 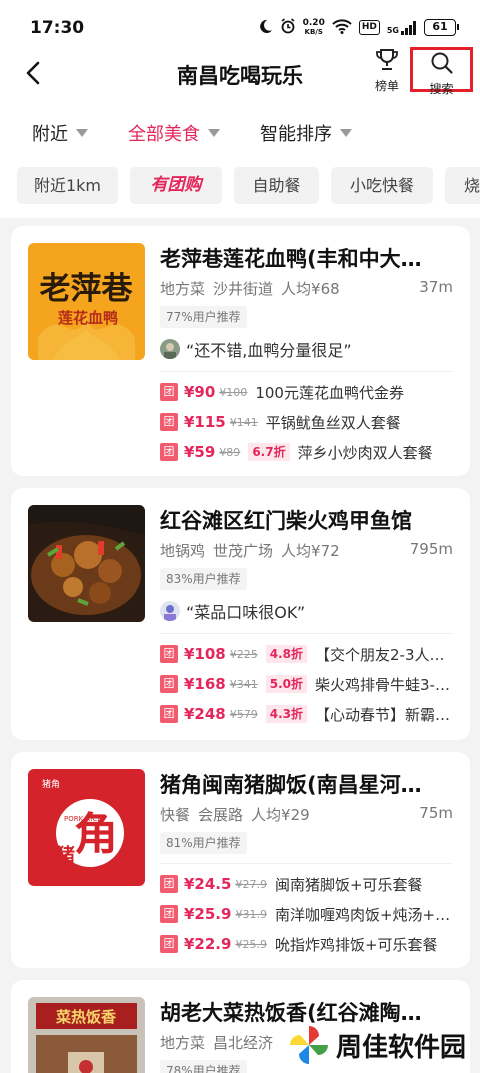 I want to click on review-snippet: “还不错,血鸭分量很足”, so click(x=256, y=349).